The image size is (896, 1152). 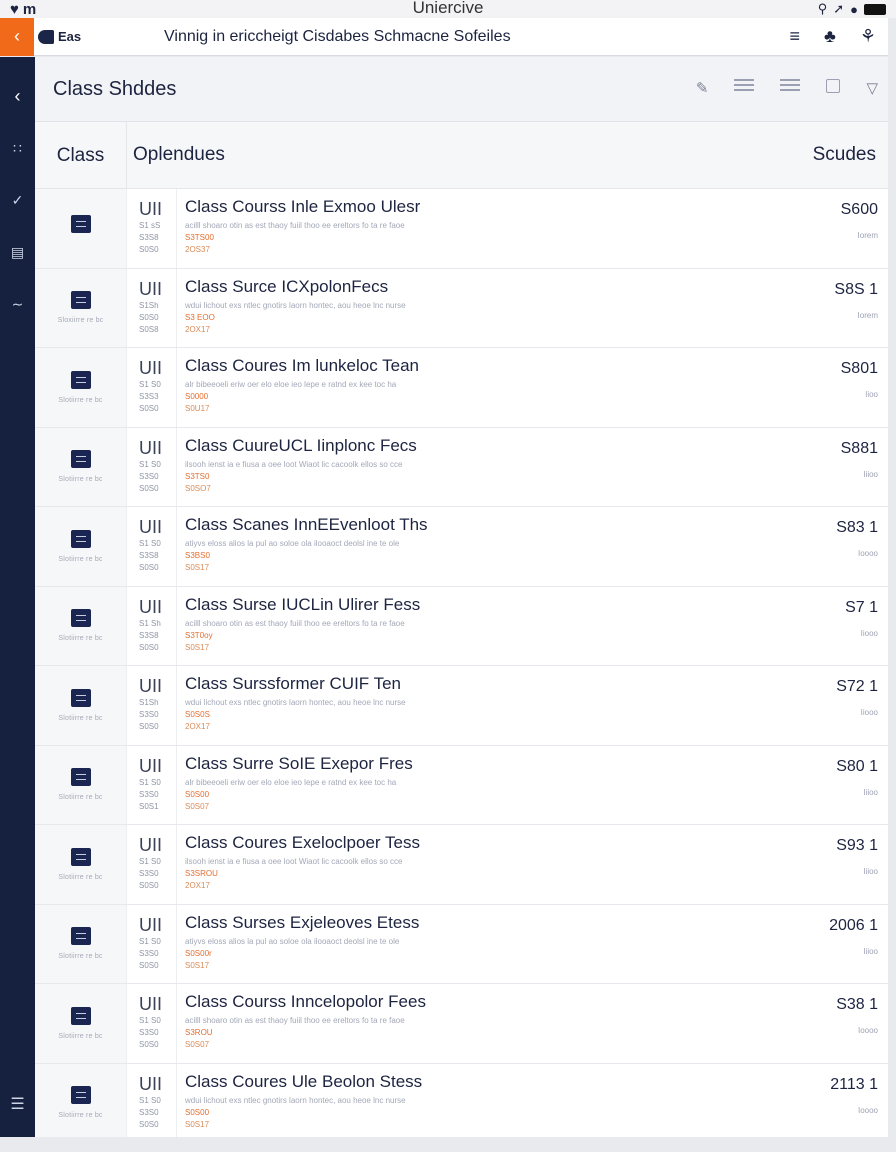 I want to click on course-price: 2006 1, so click(x=853, y=925).